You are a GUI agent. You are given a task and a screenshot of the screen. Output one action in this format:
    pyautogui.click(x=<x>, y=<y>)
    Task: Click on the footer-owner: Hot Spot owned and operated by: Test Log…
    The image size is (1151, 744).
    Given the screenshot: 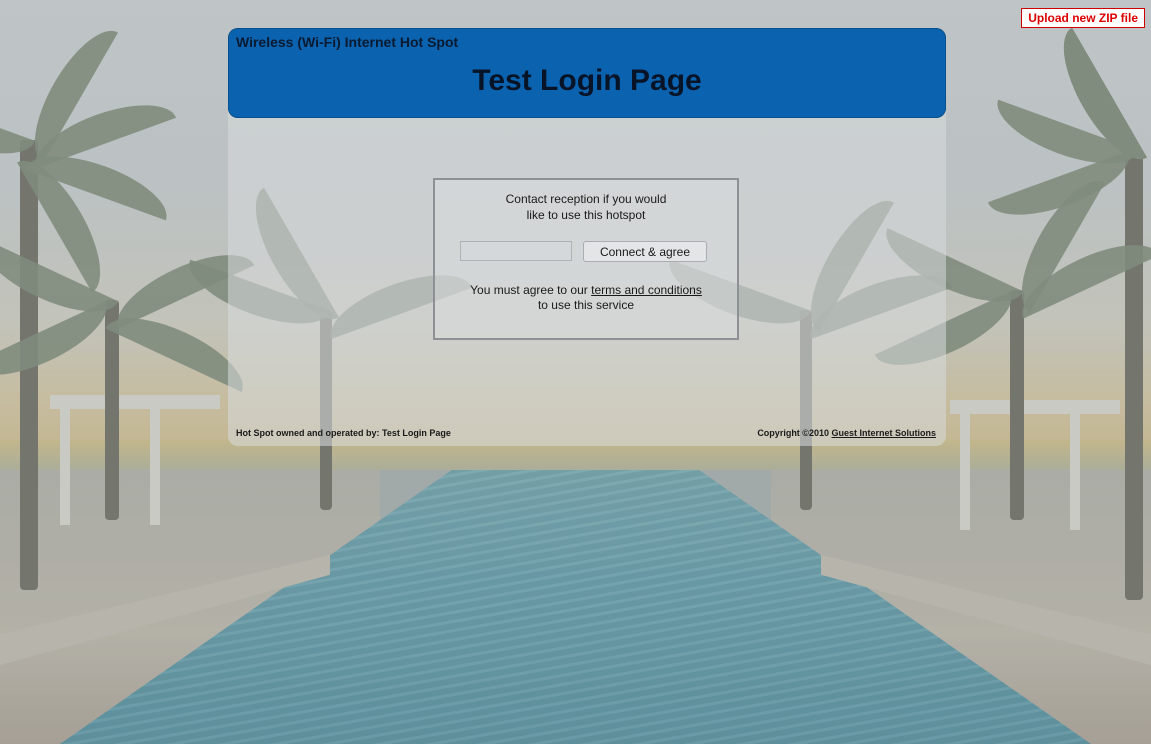 What is the action you would take?
    pyautogui.click(x=343, y=433)
    